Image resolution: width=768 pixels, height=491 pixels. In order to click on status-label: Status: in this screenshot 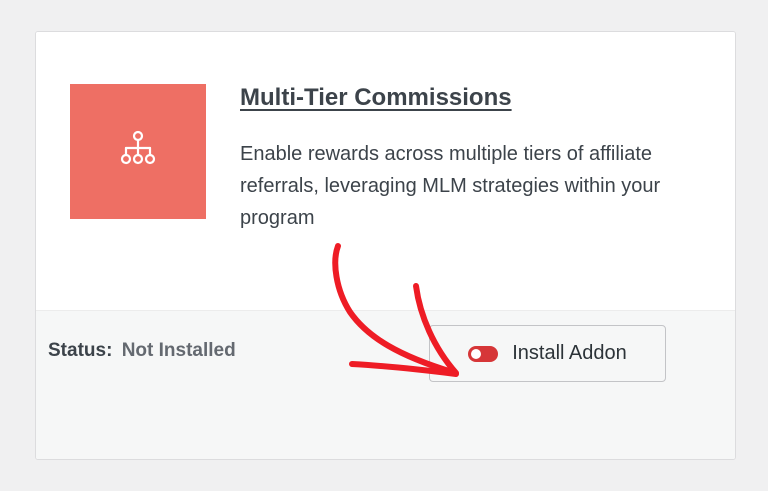, I will do `click(80, 350)`.